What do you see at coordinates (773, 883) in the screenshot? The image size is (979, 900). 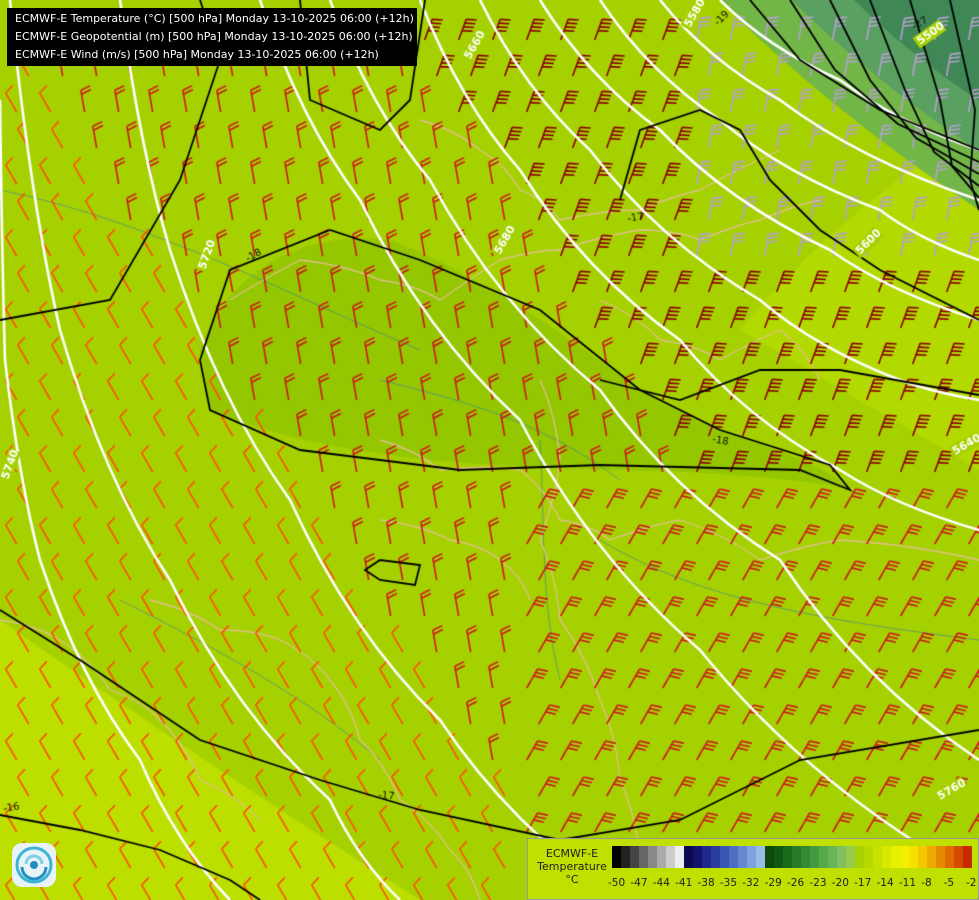 I see `legend-tick-label: -29` at bounding box center [773, 883].